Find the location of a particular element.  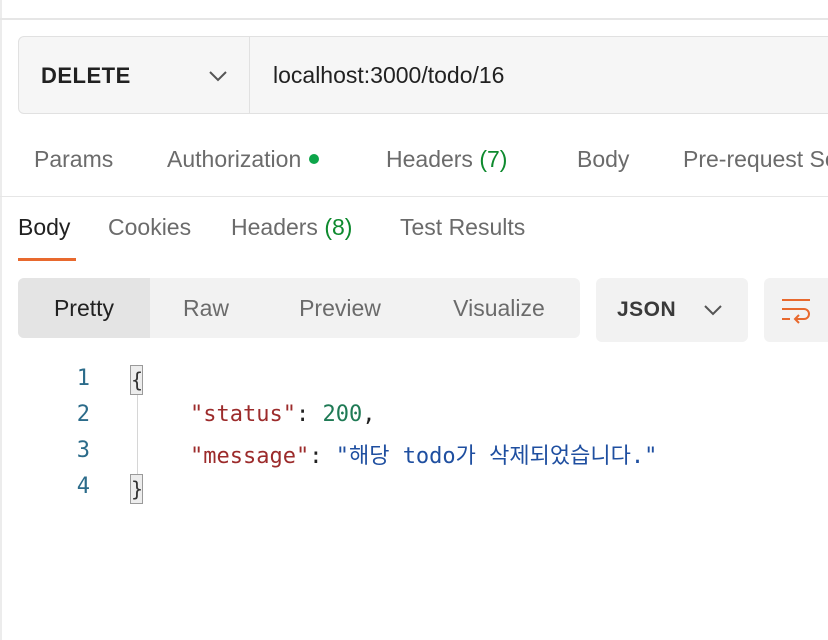

tab-headers-count: (7) is located at coordinates (493, 159).